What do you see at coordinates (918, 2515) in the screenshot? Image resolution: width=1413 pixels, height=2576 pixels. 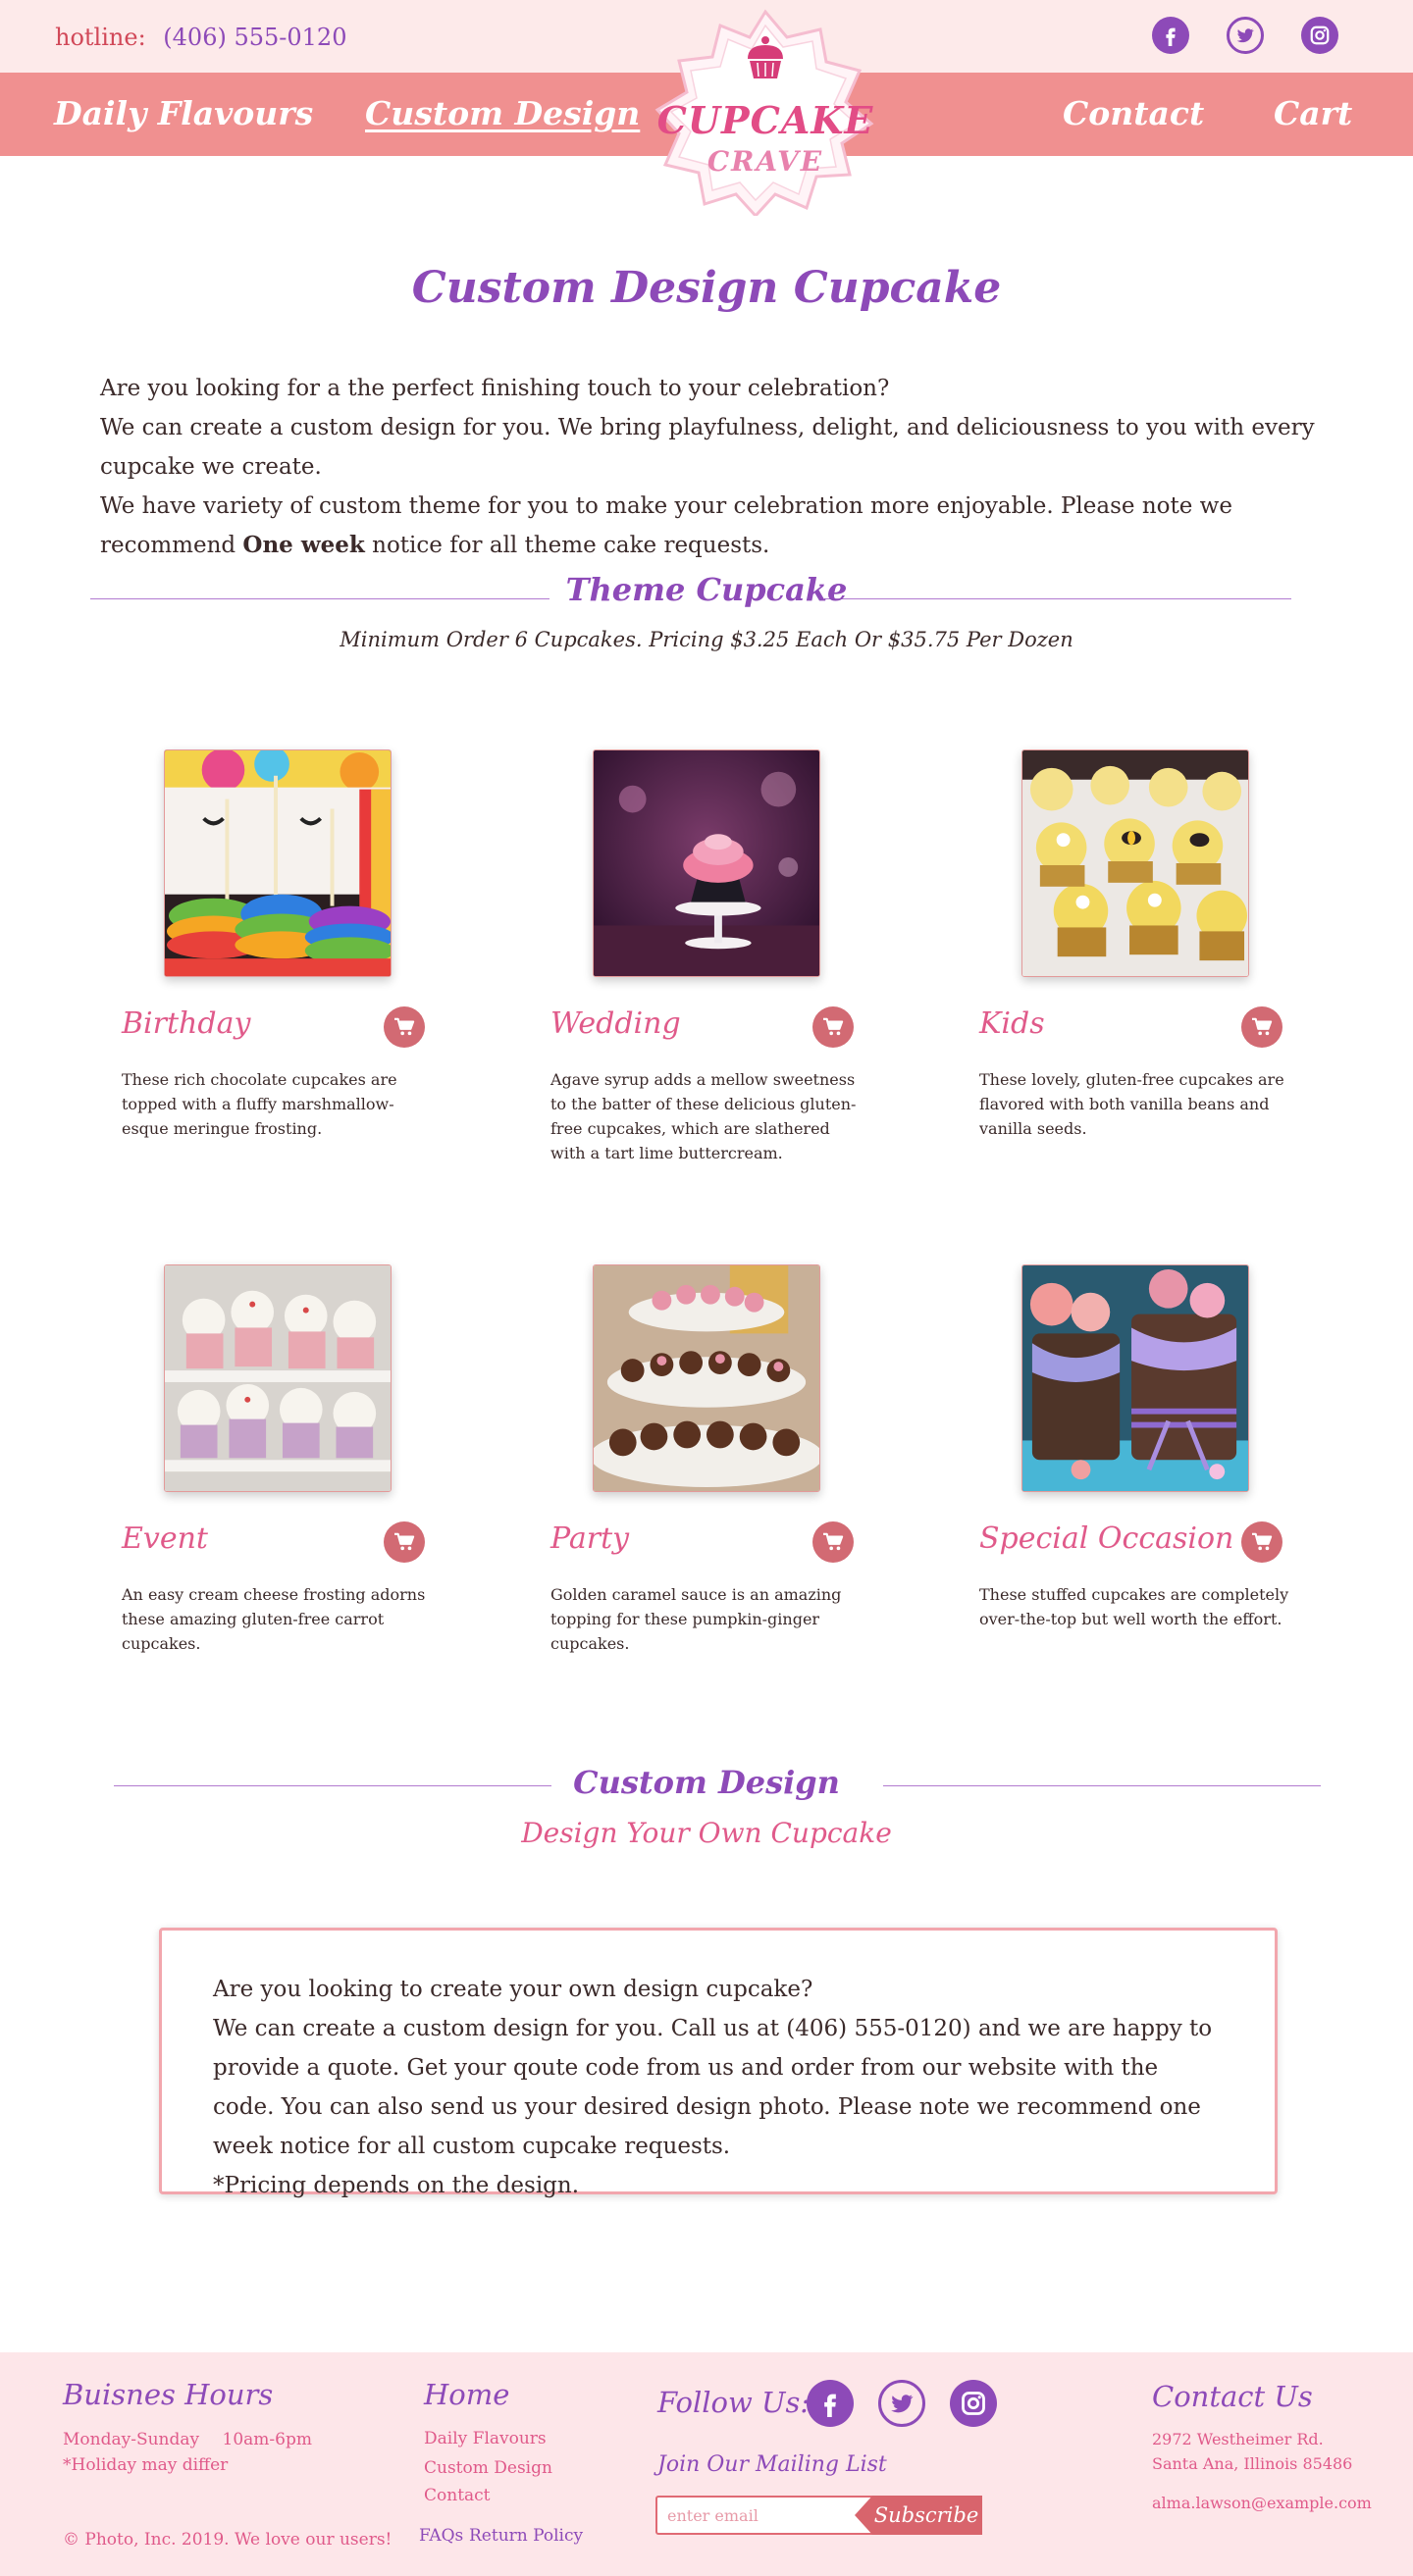 I see `subscribe-button: Subscribe` at bounding box center [918, 2515].